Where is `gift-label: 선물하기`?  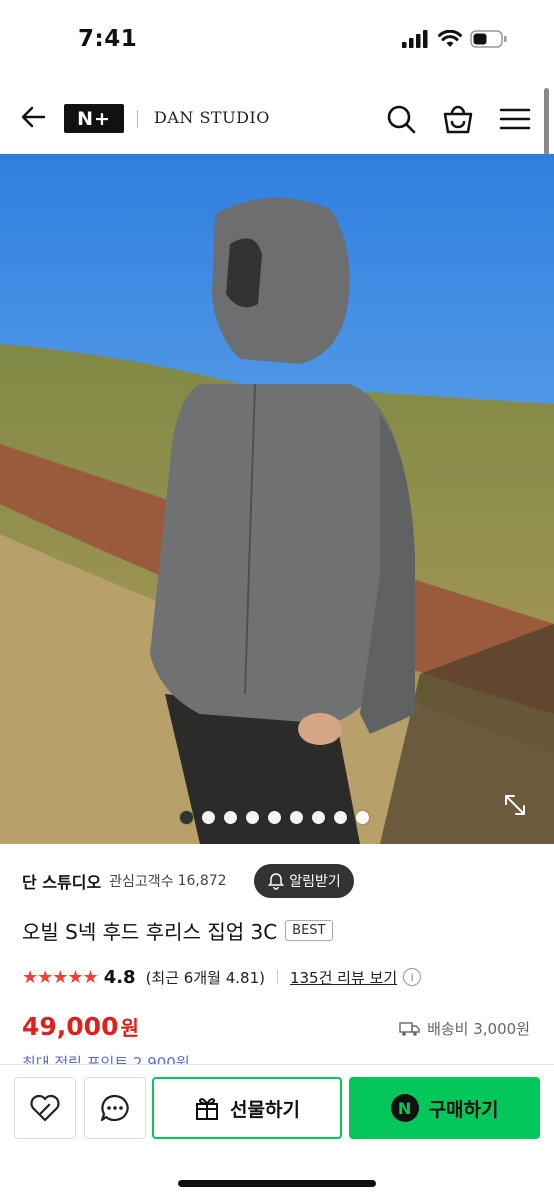
gift-label: 선물하기 is located at coordinates (265, 1109).